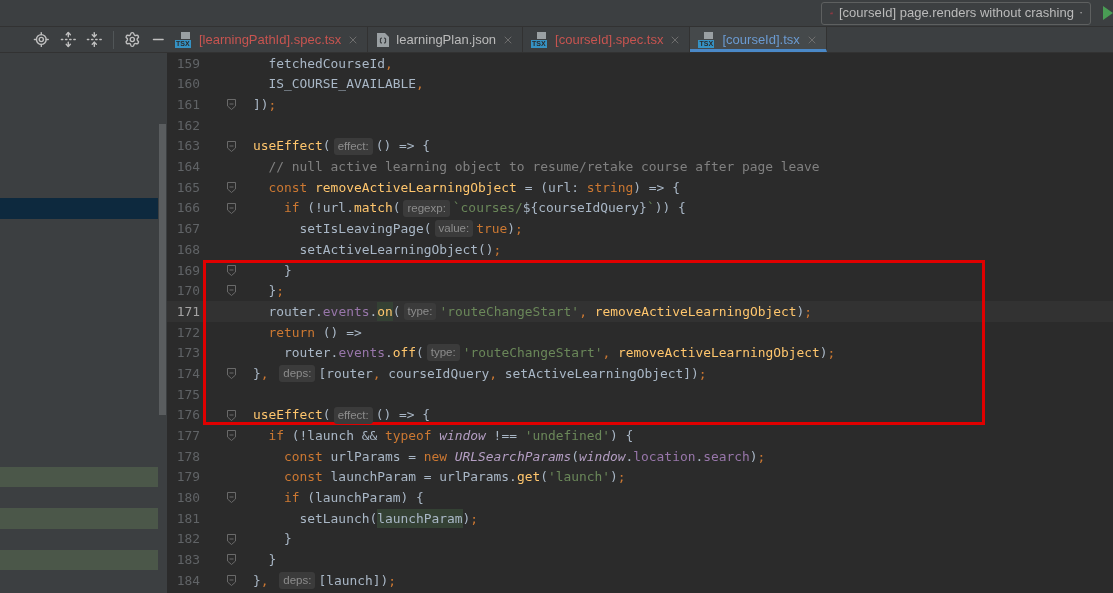  Describe the element at coordinates (187, 415) in the screenshot. I see `line-number: 176` at that location.